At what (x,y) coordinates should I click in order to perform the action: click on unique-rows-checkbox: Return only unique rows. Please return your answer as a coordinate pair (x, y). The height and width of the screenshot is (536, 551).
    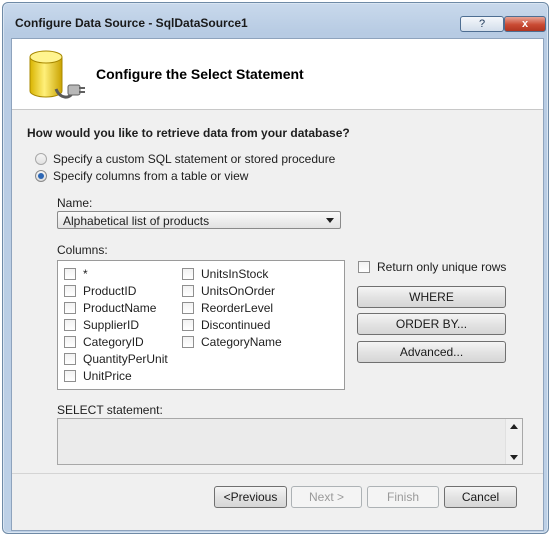
    Looking at the image, I should click on (432, 267).